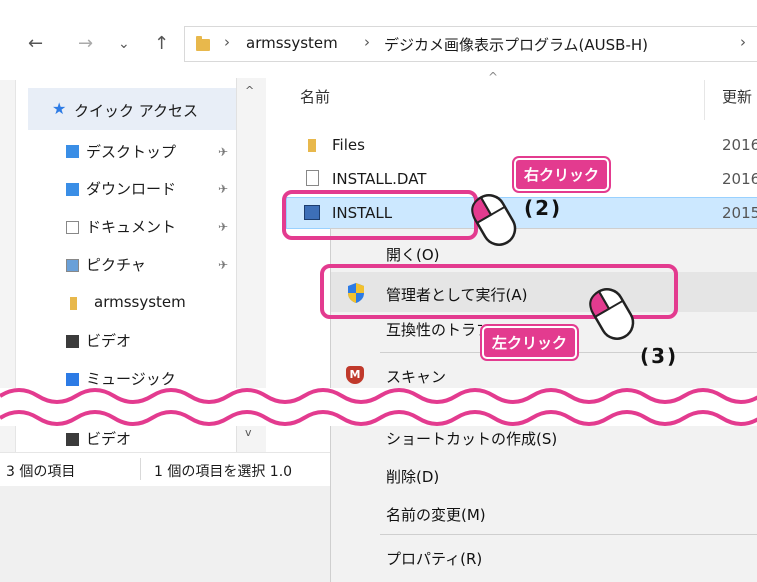 This screenshot has width=757, height=582. I want to click on recent-locations-button: ⌄, so click(124, 44).